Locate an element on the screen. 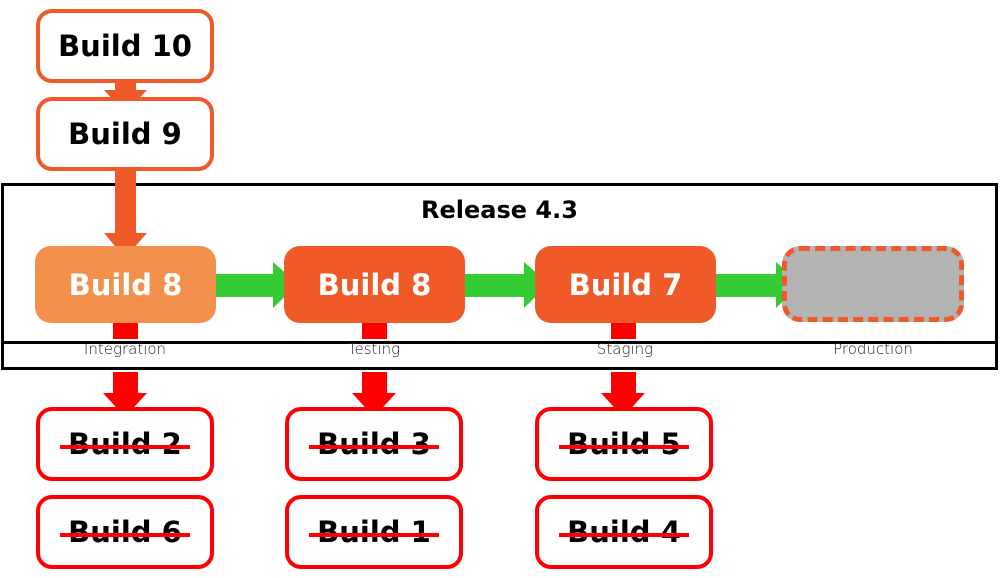  rejected-build: Build 3 is located at coordinates (374, 444).